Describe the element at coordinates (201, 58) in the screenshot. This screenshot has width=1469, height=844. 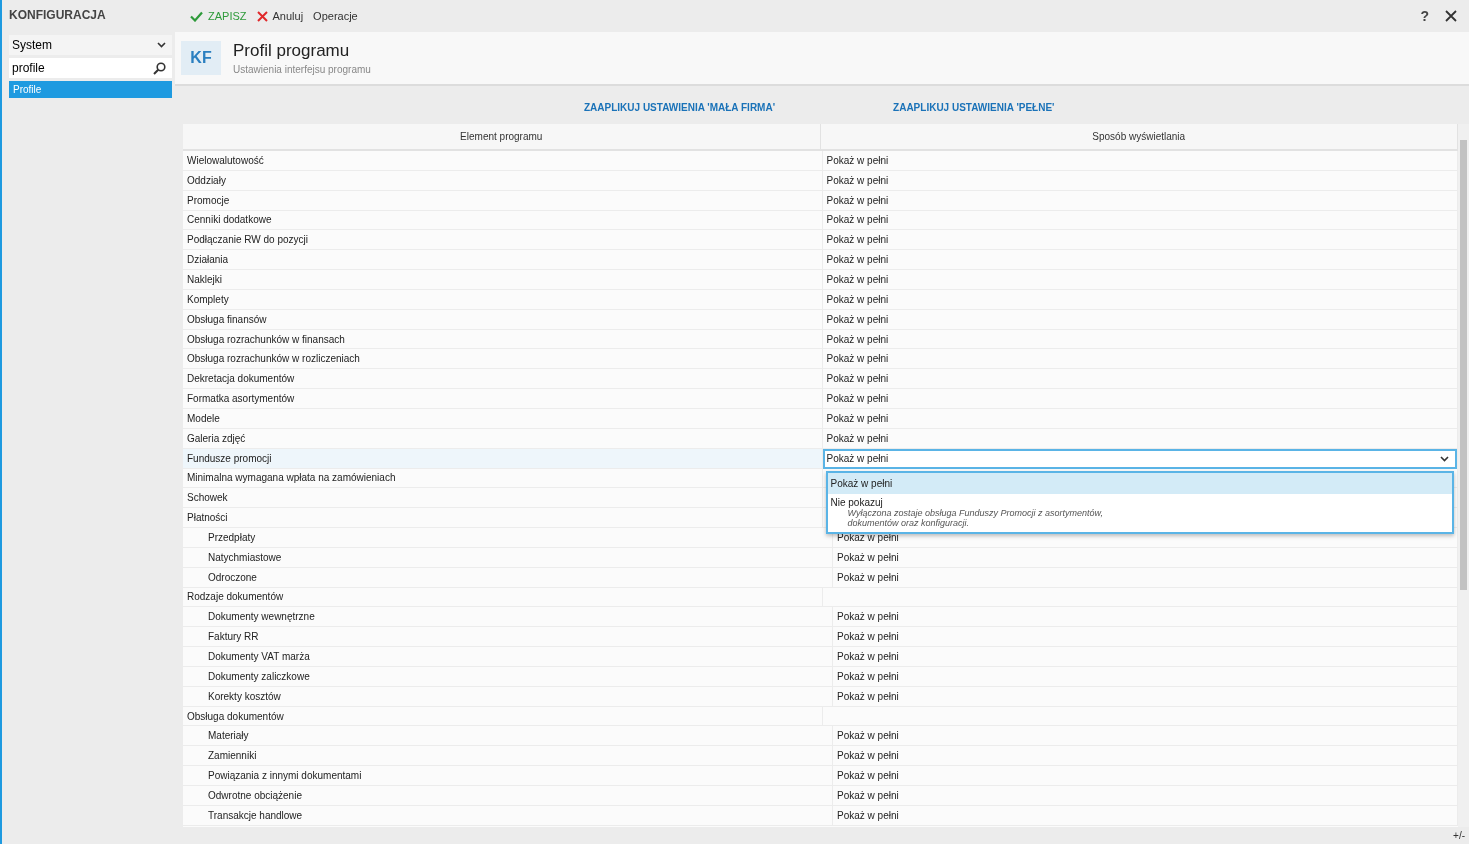
I see `module-badge: KF` at that location.